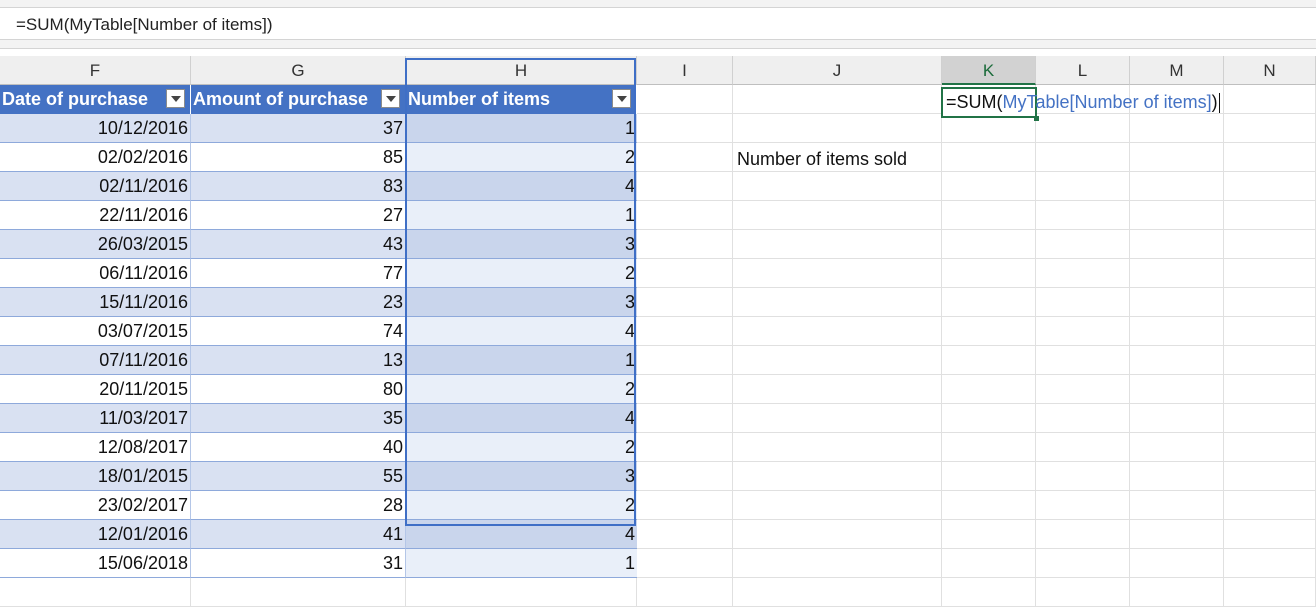 The width and height of the screenshot is (1316, 613). I want to click on table-cell: 80, so click(298, 389).